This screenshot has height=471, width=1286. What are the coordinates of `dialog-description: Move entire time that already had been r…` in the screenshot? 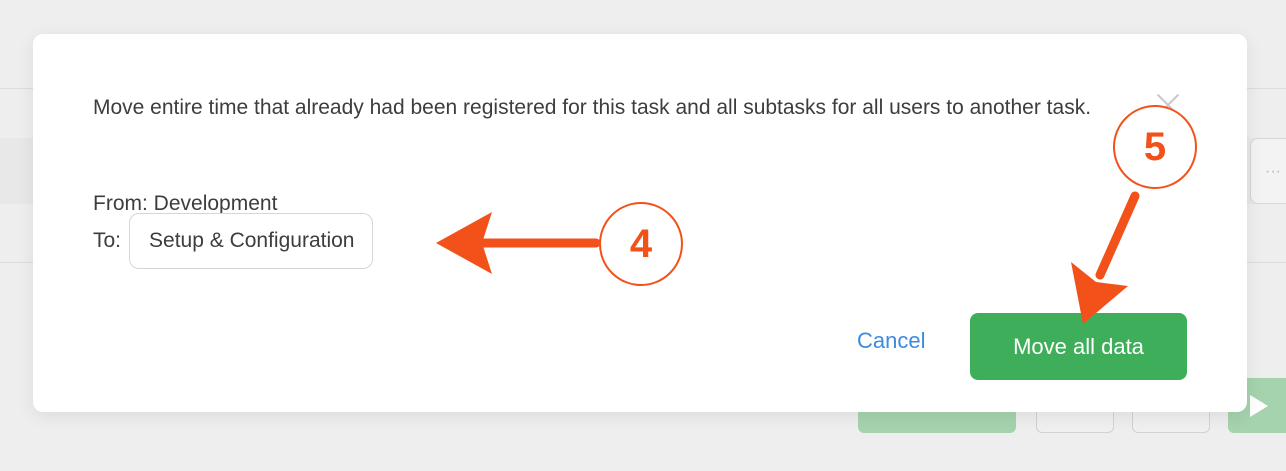 It's located at (592, 107).